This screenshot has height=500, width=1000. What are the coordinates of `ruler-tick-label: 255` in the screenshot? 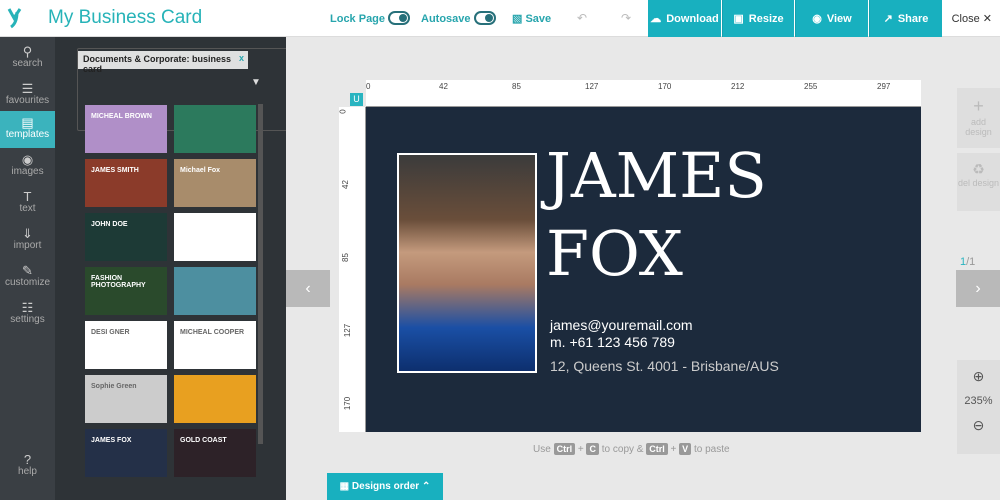 It's located at (811, 86).